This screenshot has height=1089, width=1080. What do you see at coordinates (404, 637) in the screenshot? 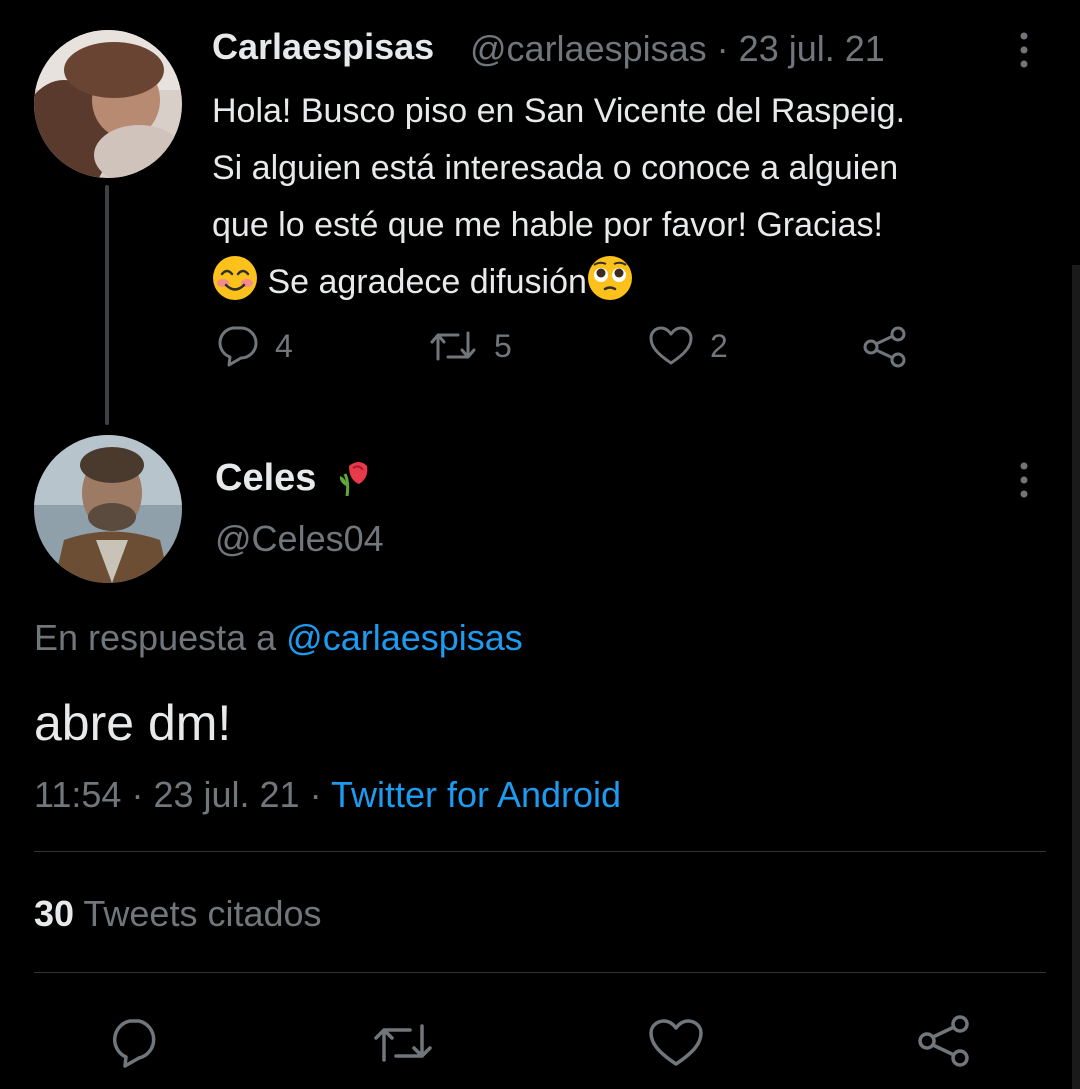
I see `reply-to-mention: @carlaespisas` at bounding box center [404, 637].